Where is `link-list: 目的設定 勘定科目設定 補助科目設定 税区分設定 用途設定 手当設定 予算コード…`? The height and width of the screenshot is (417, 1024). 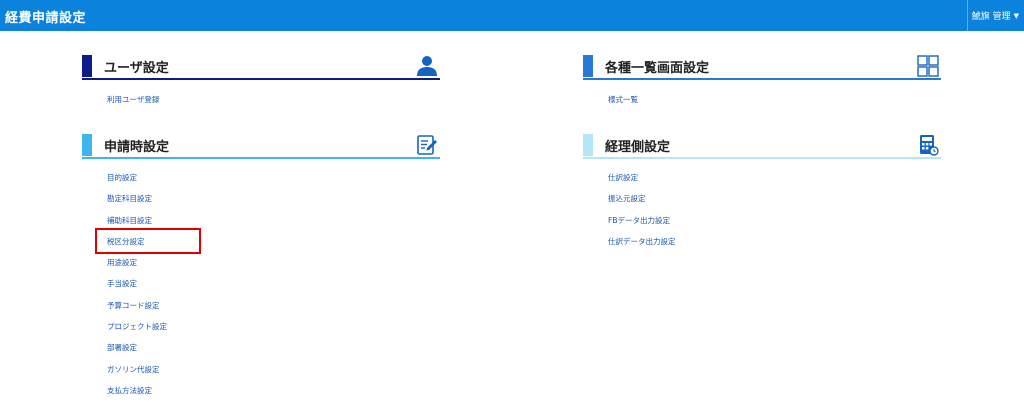 link-list: 目的設定 勘定科目設定 補助科目設定 税区分設定 用途設定 手当設定 予算コード… is located at coordinates (137, 284).